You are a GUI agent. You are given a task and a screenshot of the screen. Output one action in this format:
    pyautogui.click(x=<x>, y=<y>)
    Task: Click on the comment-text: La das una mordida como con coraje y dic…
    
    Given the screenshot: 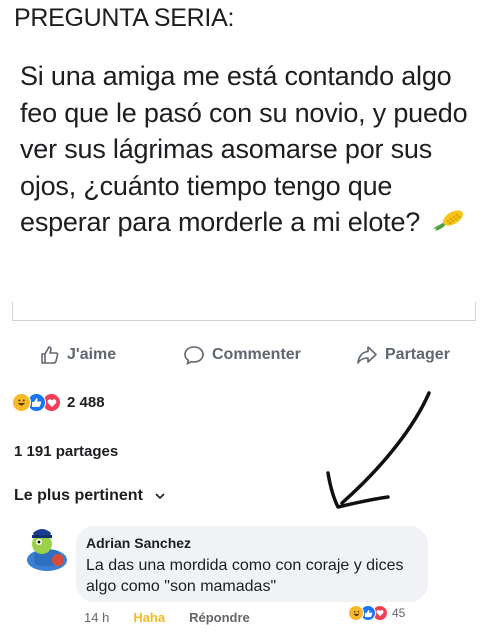 What is the action you would take?
    pyautogui.click(x=245, y=576)
    